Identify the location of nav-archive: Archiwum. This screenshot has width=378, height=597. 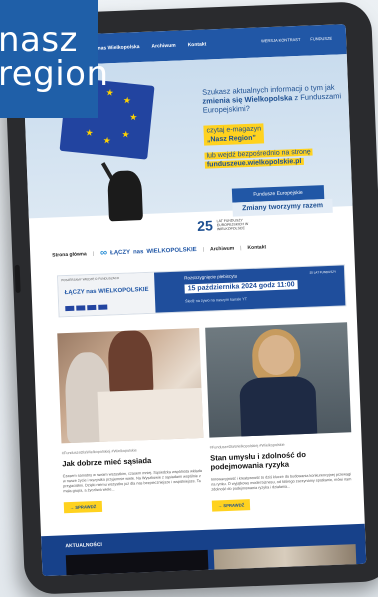
(222, 248).